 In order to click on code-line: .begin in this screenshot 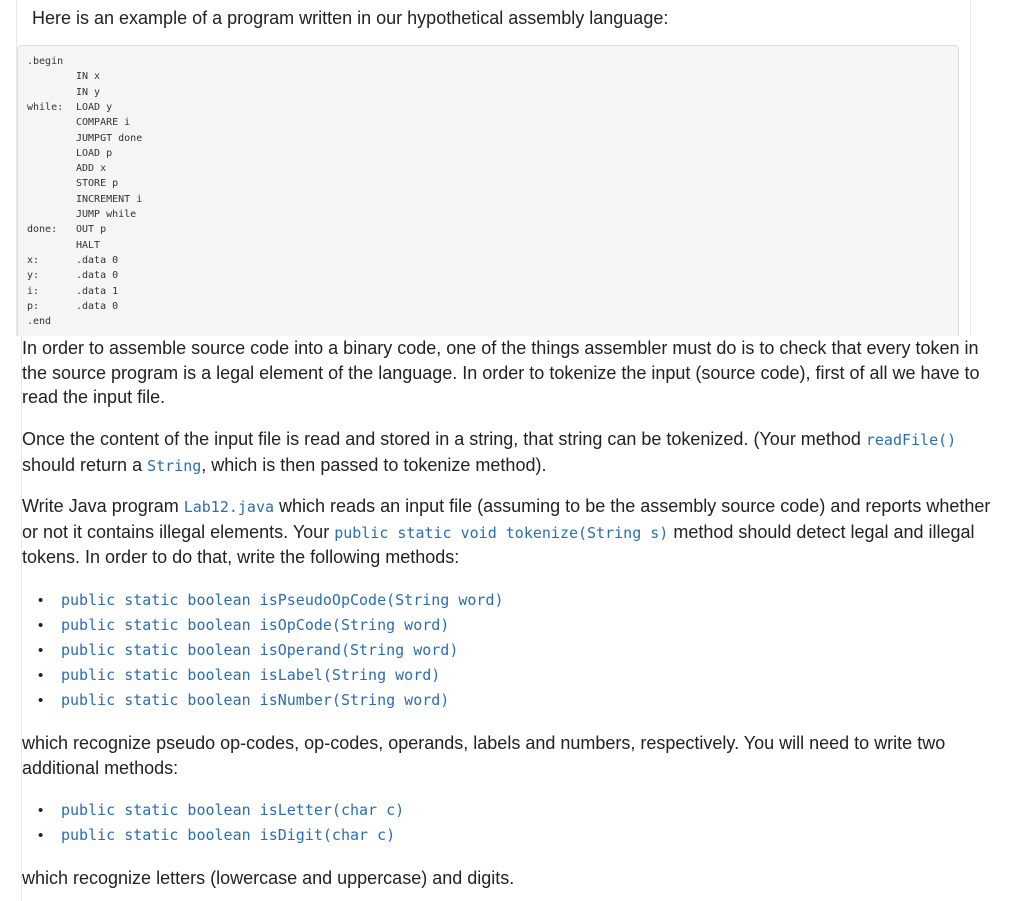, I will do `click(51, 61)`.